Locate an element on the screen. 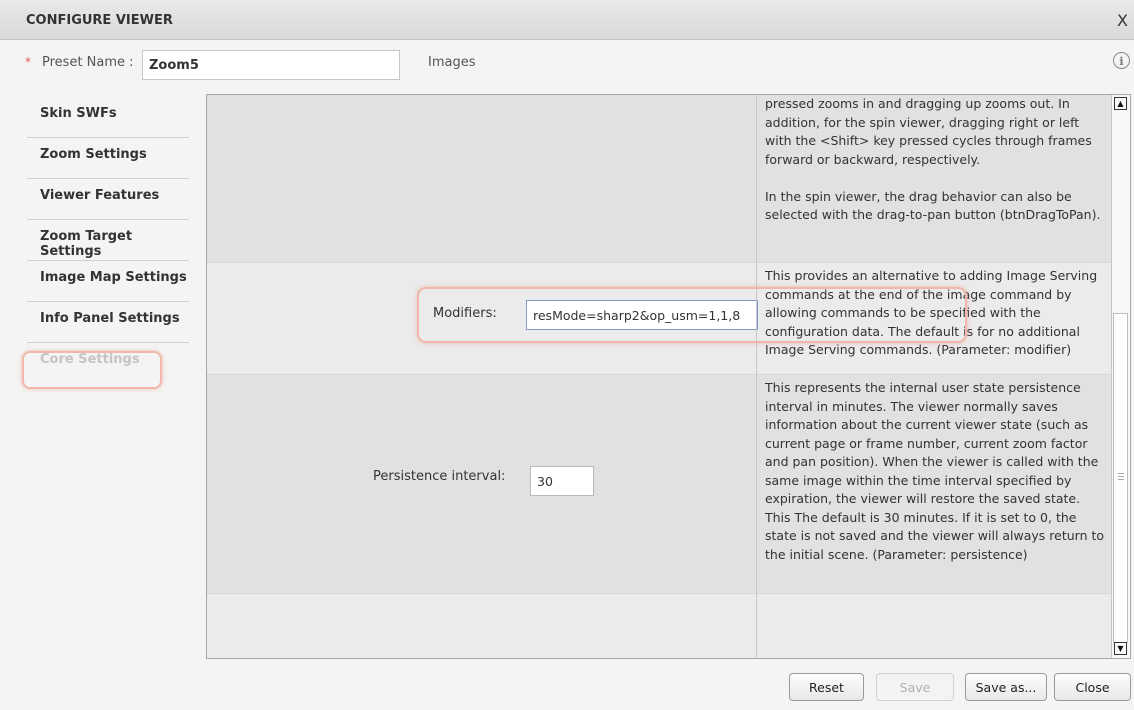 This screenshot has width=1134, height=710. save-button: Save is located at coordinates (915, 687).